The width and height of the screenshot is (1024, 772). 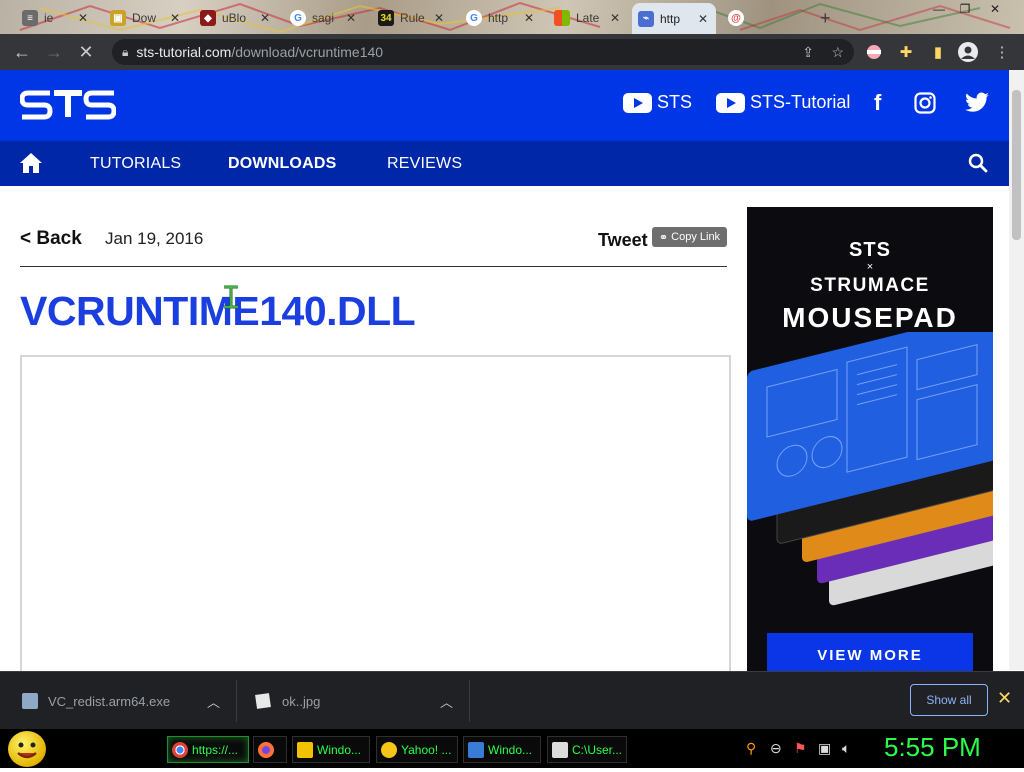 What do you see at coordinates (776, 748) in the screenshot?
I see `minus-tray-icon: ⊖` at bounding box center [776, 748].